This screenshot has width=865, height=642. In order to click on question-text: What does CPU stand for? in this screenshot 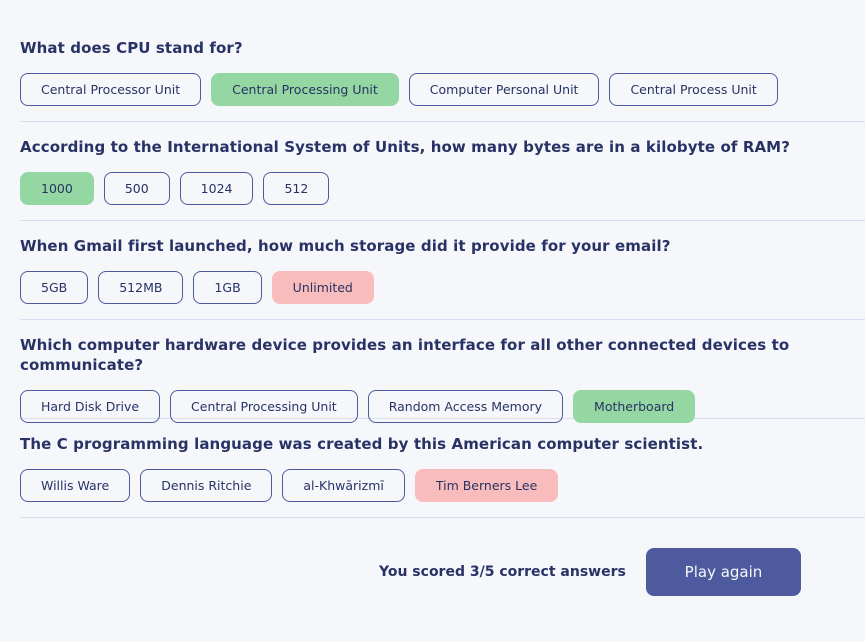, I will do `click(131, 48)`.